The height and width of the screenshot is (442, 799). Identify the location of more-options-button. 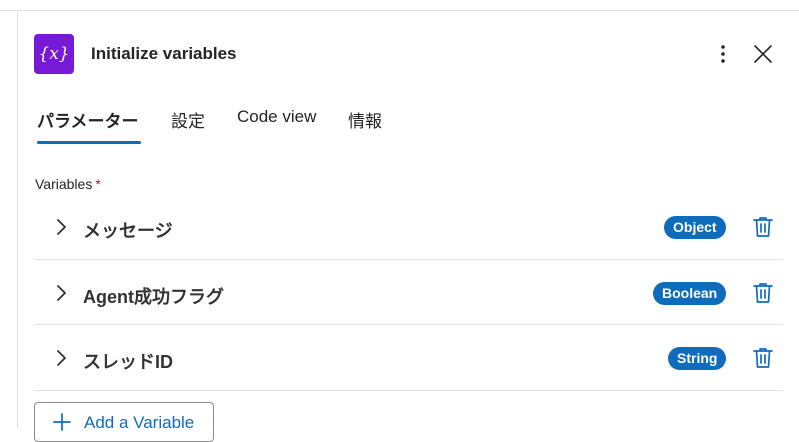
(723, 54).